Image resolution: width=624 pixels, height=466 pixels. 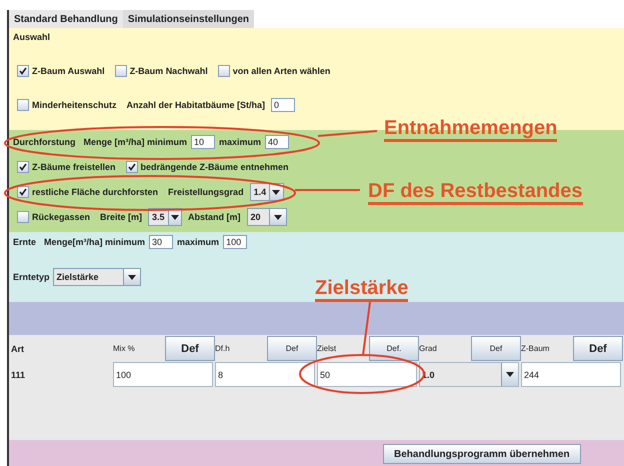 What do you see at coordinates (24, 242) in the screenshot?
I see `section-title: Ernte` at bounding box center [24, 242].